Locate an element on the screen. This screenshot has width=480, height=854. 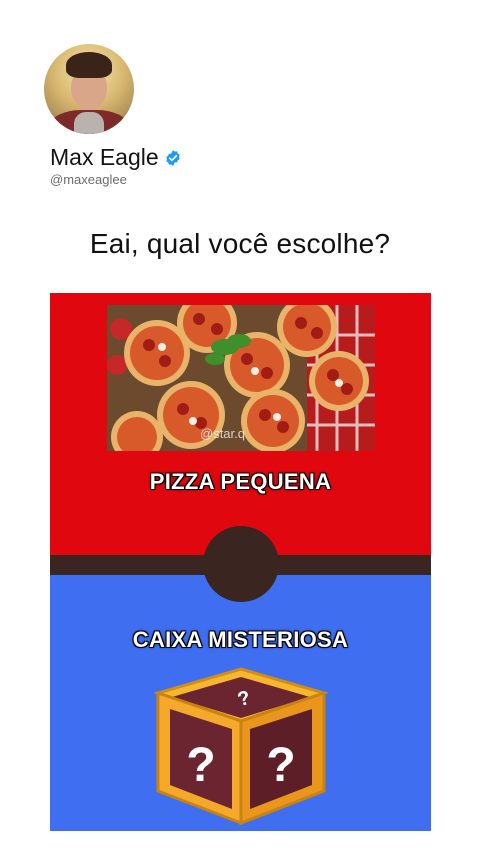
center-button-circle is located at coordinates (241, 564).